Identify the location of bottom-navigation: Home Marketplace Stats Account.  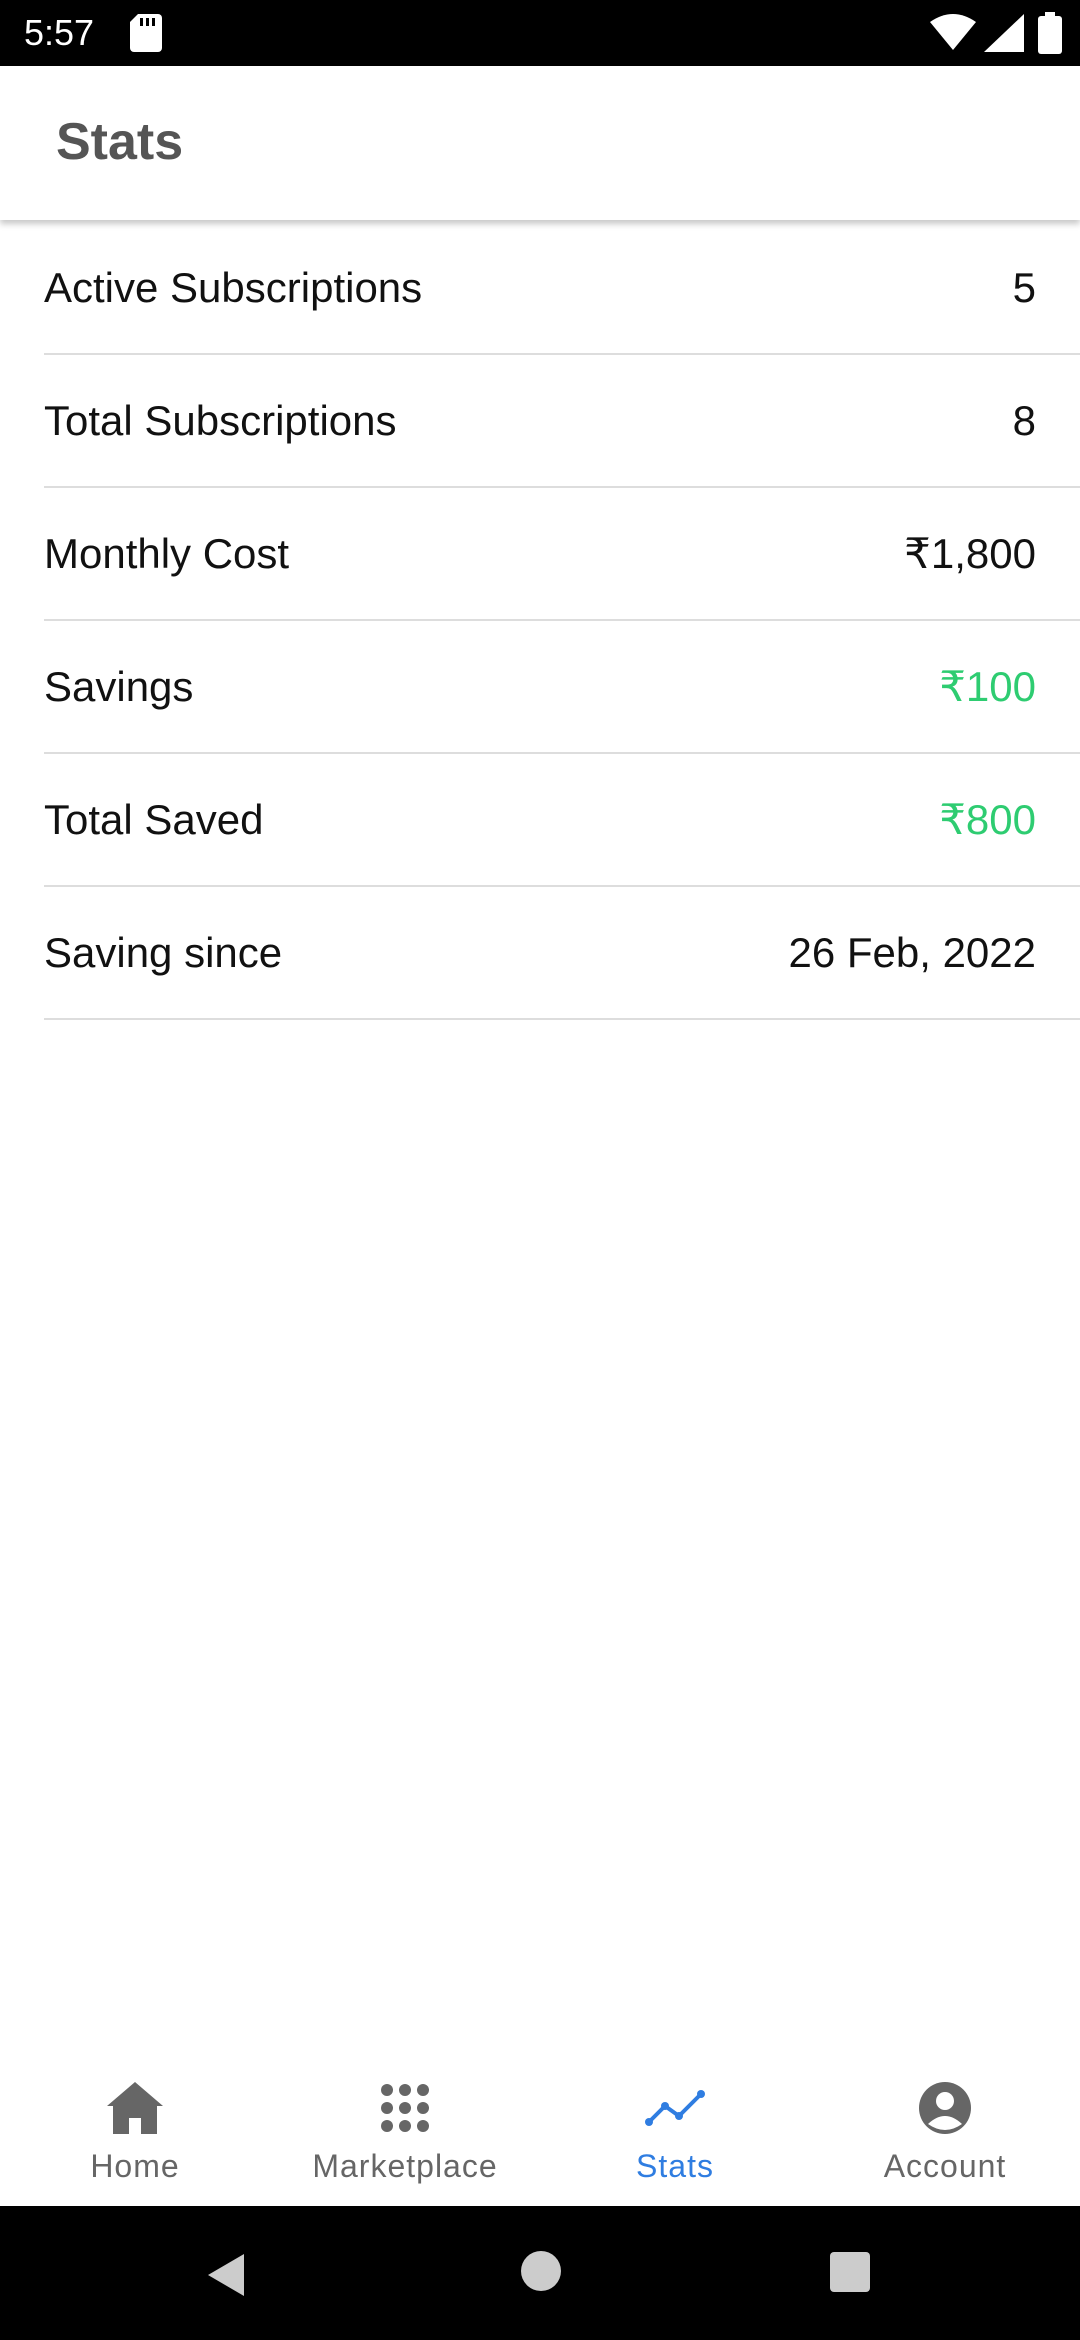
(540, 2133).